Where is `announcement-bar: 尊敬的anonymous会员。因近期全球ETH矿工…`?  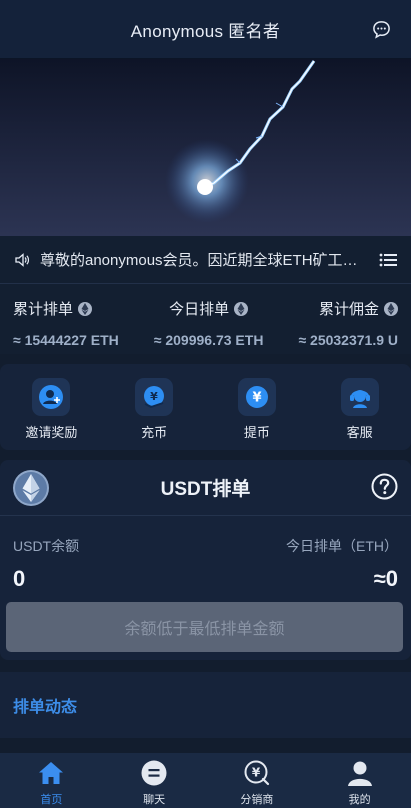 announcement-bar: 尊敬的anonymous会员。因近期全球ETH矿工… is located at coordinates (205, 260).